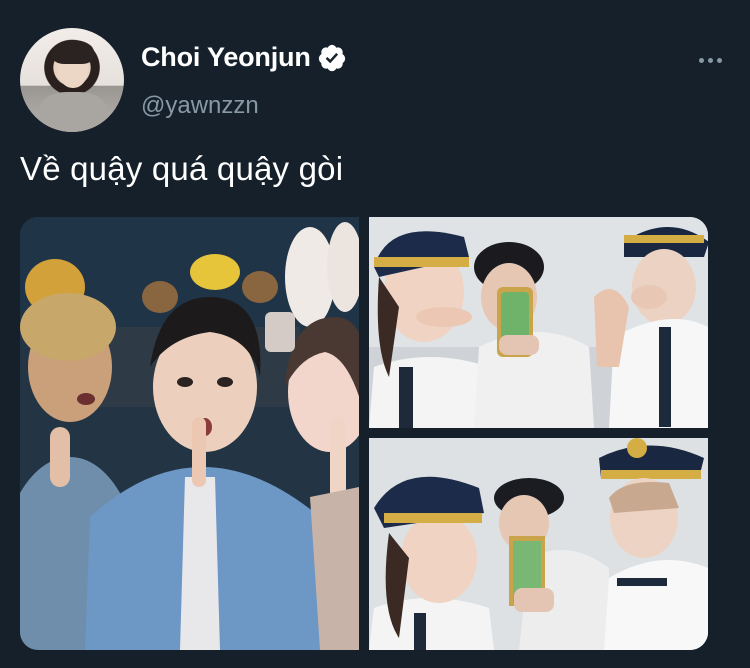 Image resolution: width=750 pixels, height=668 pixels. What do you see at coordinates (331, 57) in the screenshot?
I see `verified-badge-icon` at bounding box center [331, 57].